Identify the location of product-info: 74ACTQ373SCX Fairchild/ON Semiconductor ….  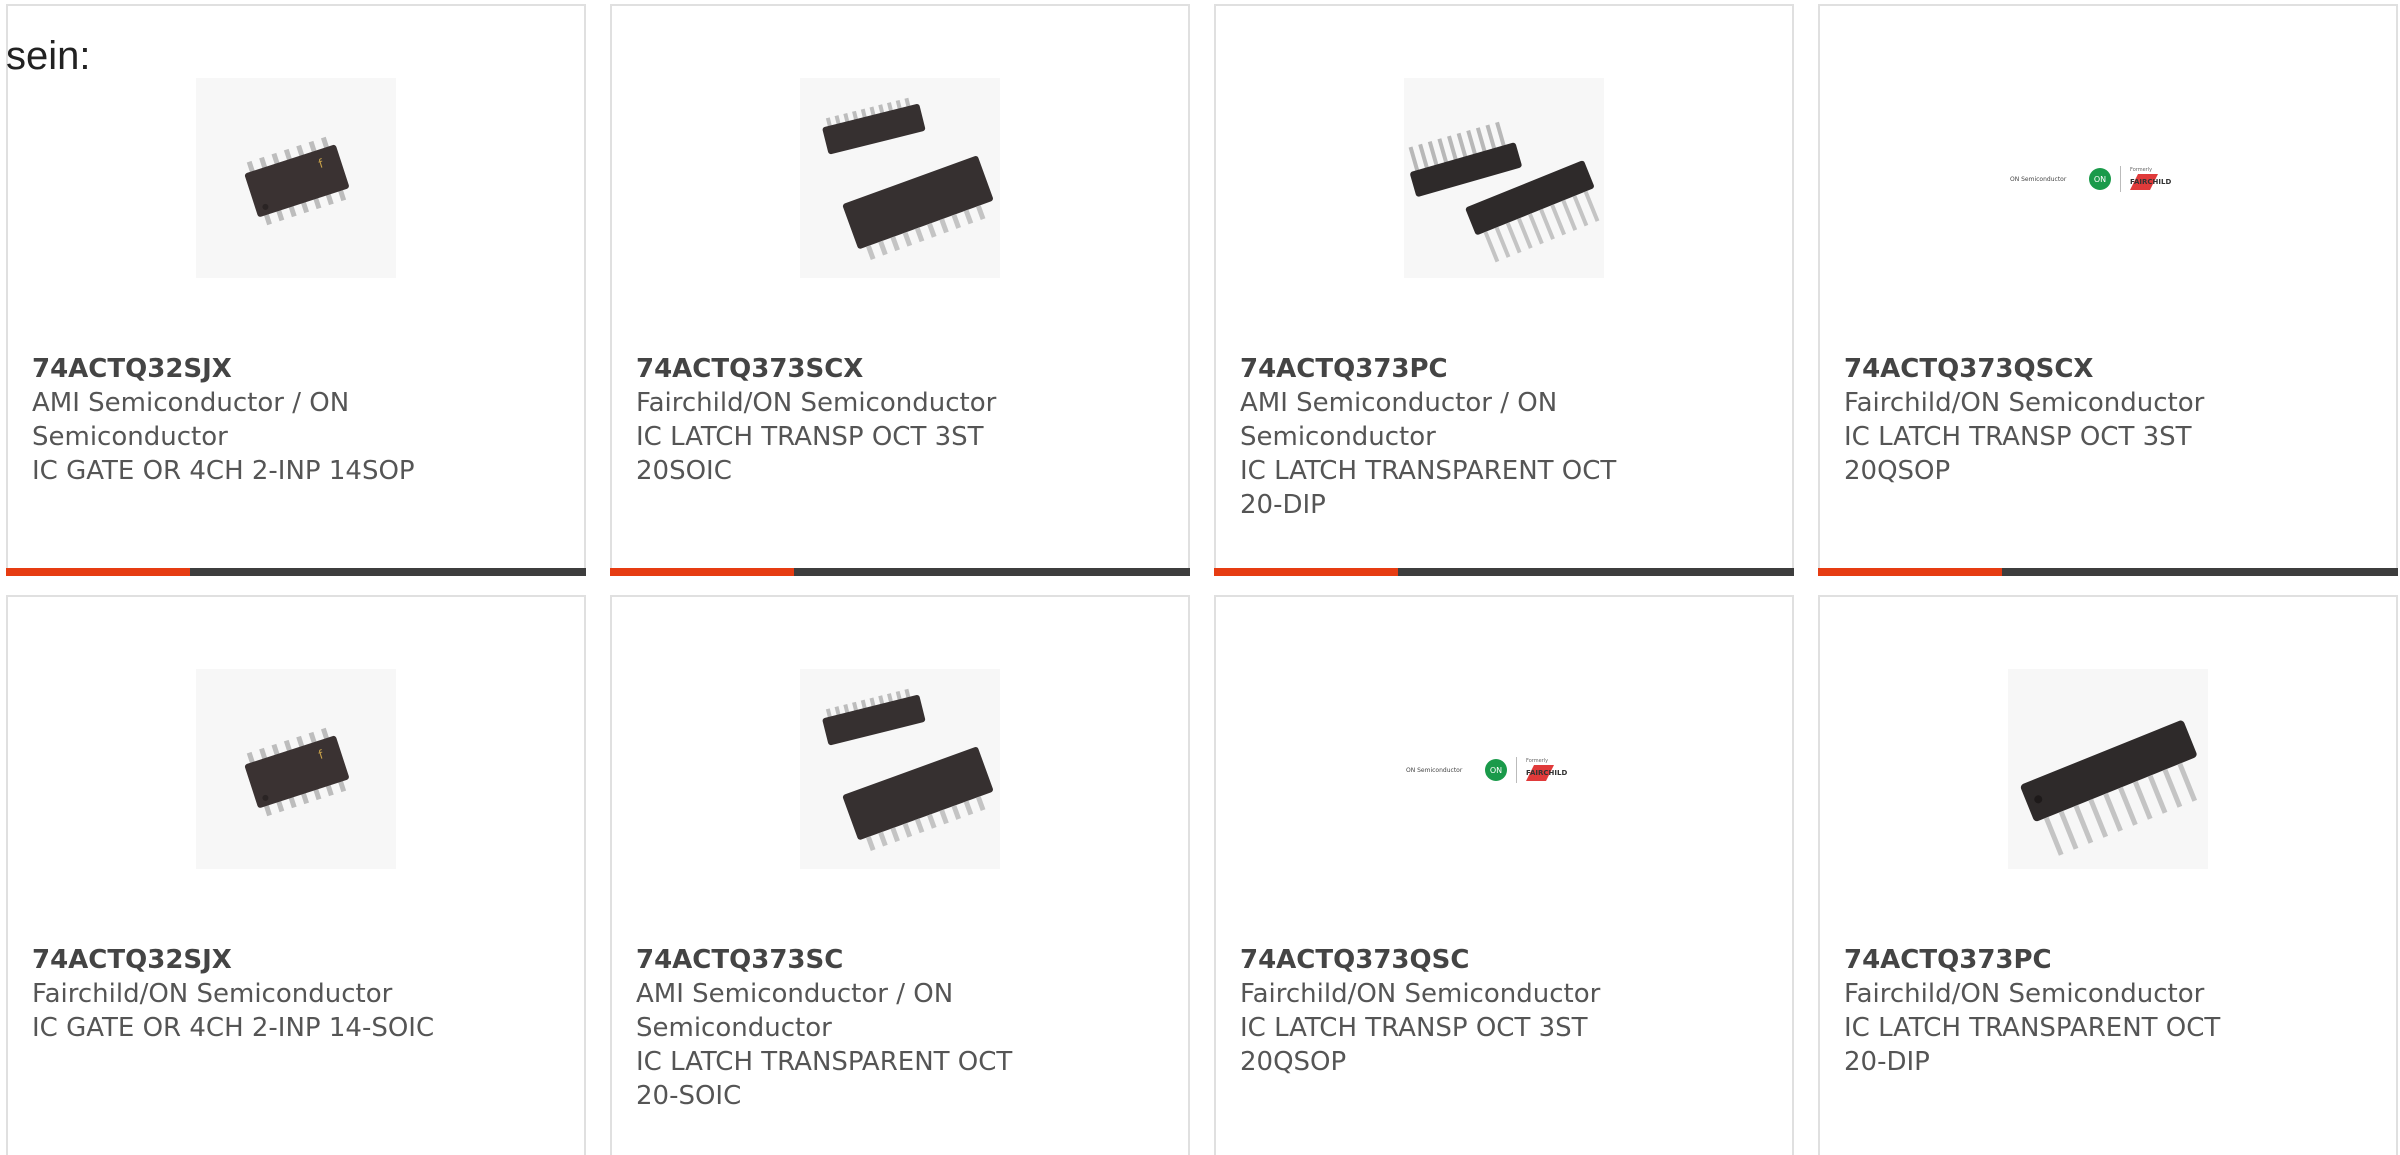
(902, 420).